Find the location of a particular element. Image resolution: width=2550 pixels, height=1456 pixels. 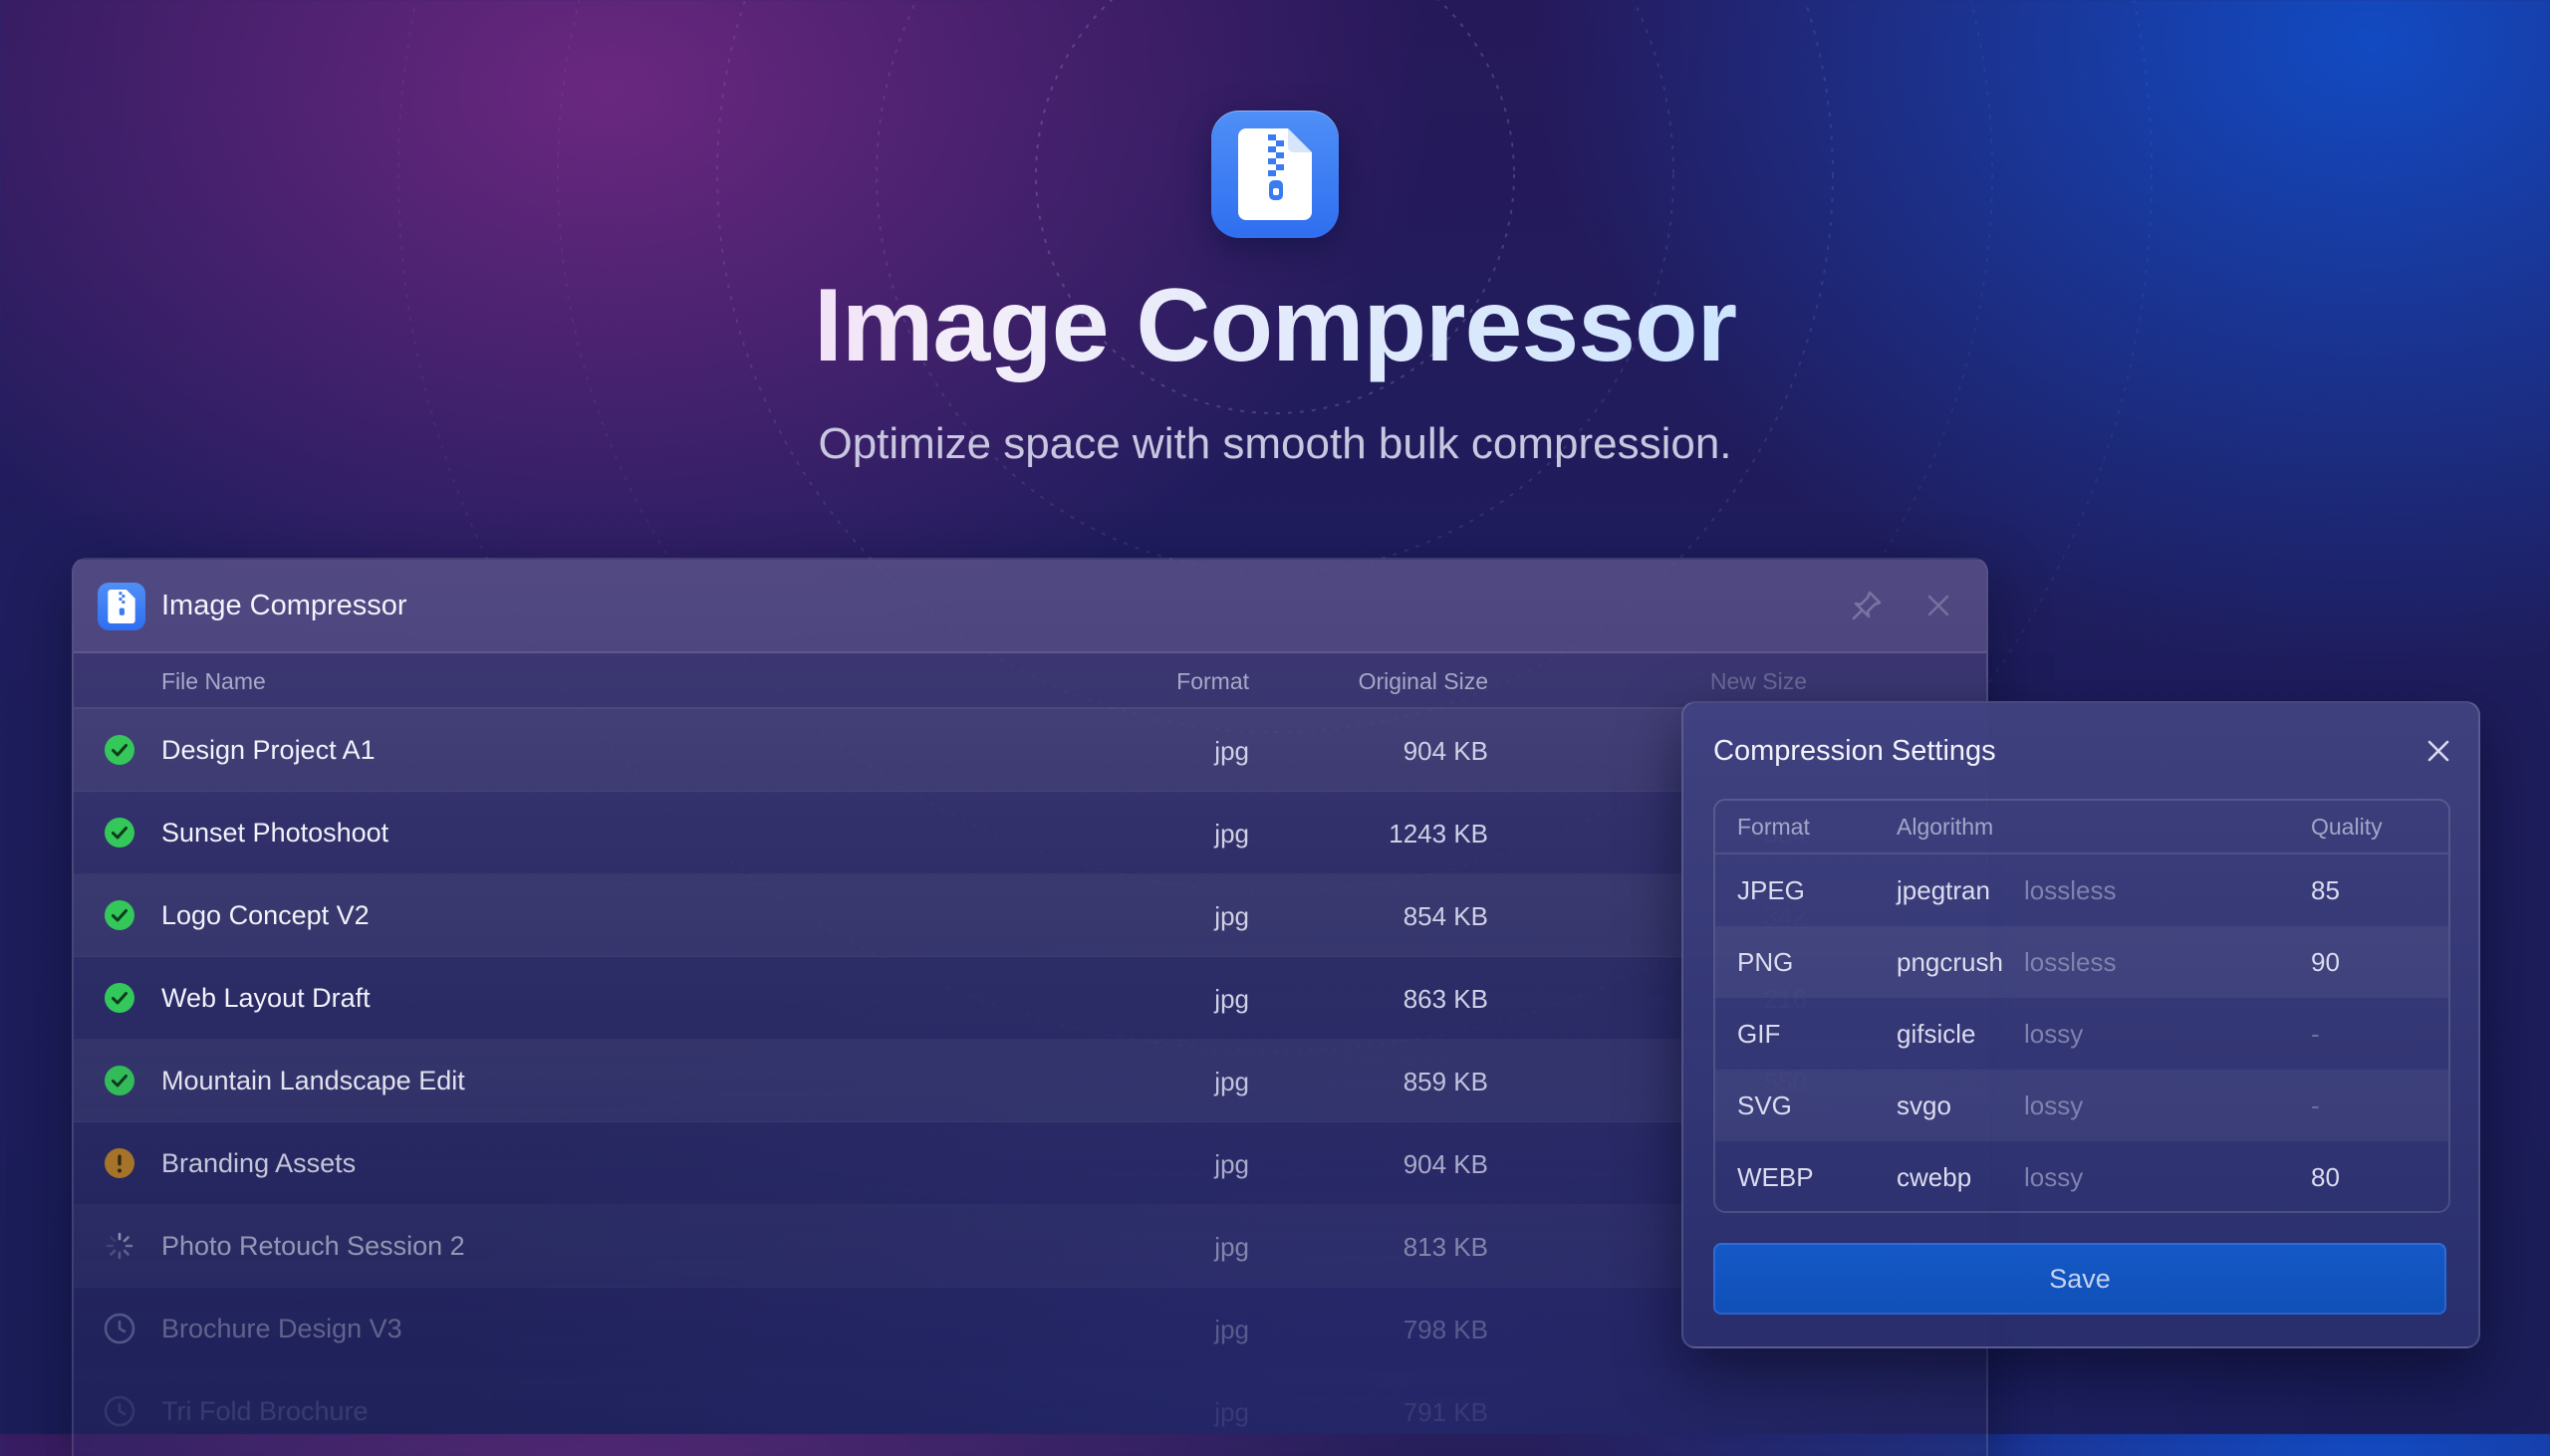

file-original-size: 859 KB is located at coordinates (1445, 1081).